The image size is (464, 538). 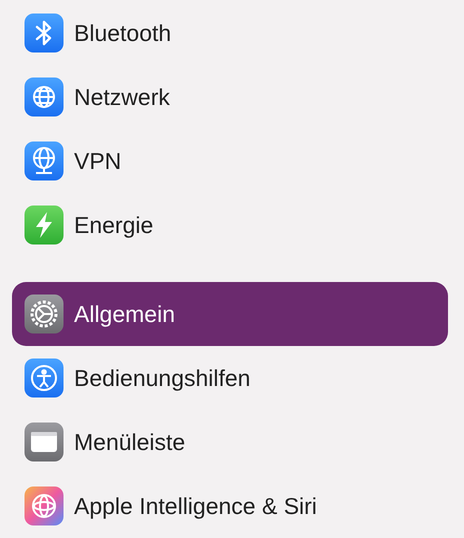 What do you see at coordinates (44, 33) in the screenshot?
I see `bluetooth-icon` at bounding box center [44, 33].